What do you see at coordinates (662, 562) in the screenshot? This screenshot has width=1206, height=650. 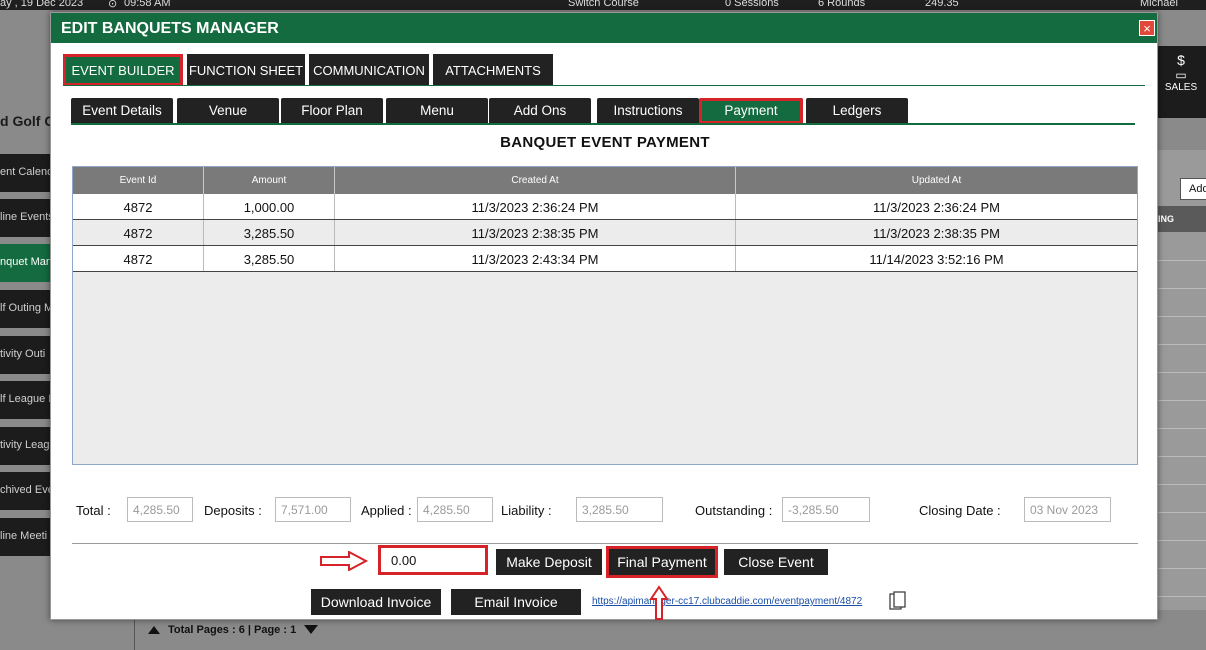 I see `final-payment-button: Final Payment` at bounding box center [662, 562].